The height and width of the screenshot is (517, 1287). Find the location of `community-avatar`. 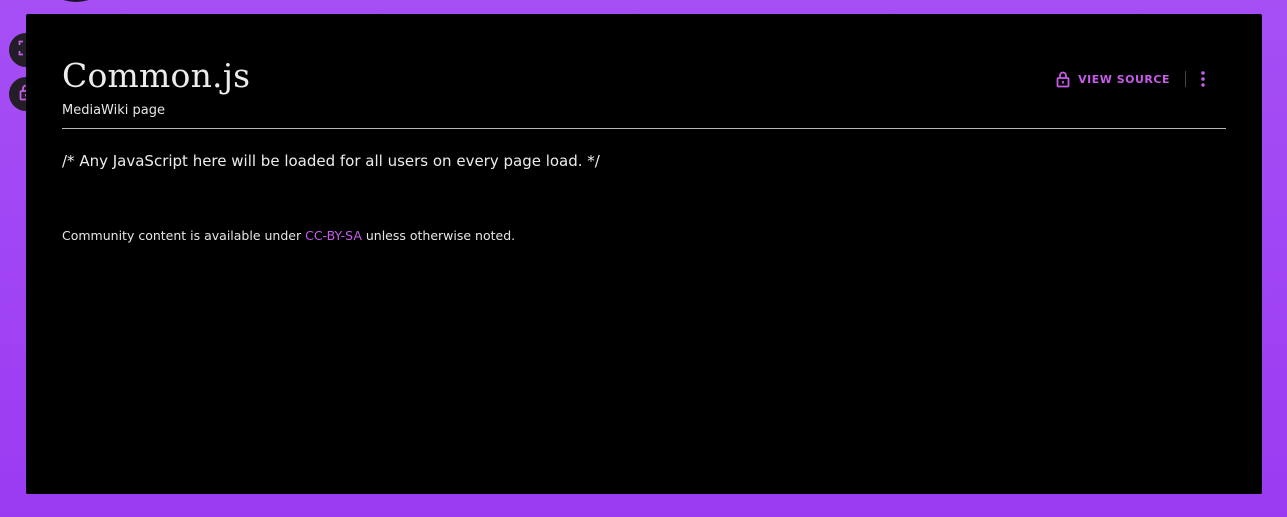

community-avatar is located at coordinates (76, 1).